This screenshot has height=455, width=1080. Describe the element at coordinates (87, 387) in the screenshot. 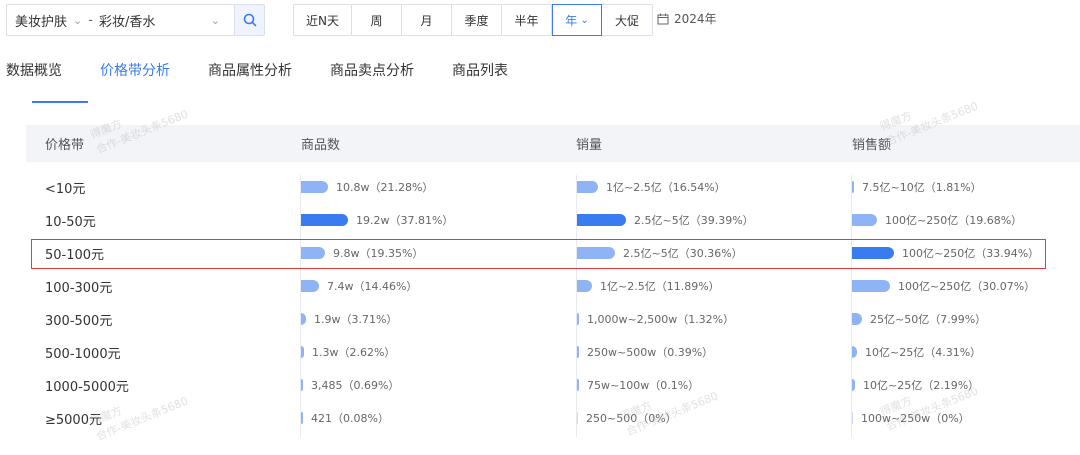

I see `price-band-label: 1000-5000元` at that location.